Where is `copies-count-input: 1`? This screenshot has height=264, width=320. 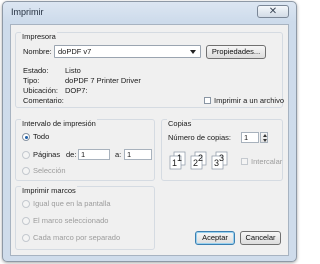 copies-count-input: 1 is located at coordinates (250, 137).